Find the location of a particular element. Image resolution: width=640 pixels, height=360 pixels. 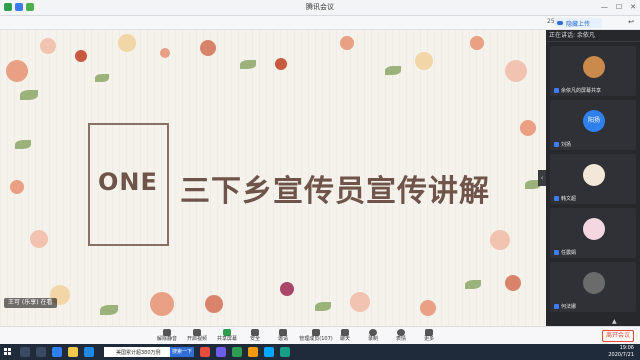

slide-title: 三下乡宣传员宣传讲解 is located at coordinates (335, 191).